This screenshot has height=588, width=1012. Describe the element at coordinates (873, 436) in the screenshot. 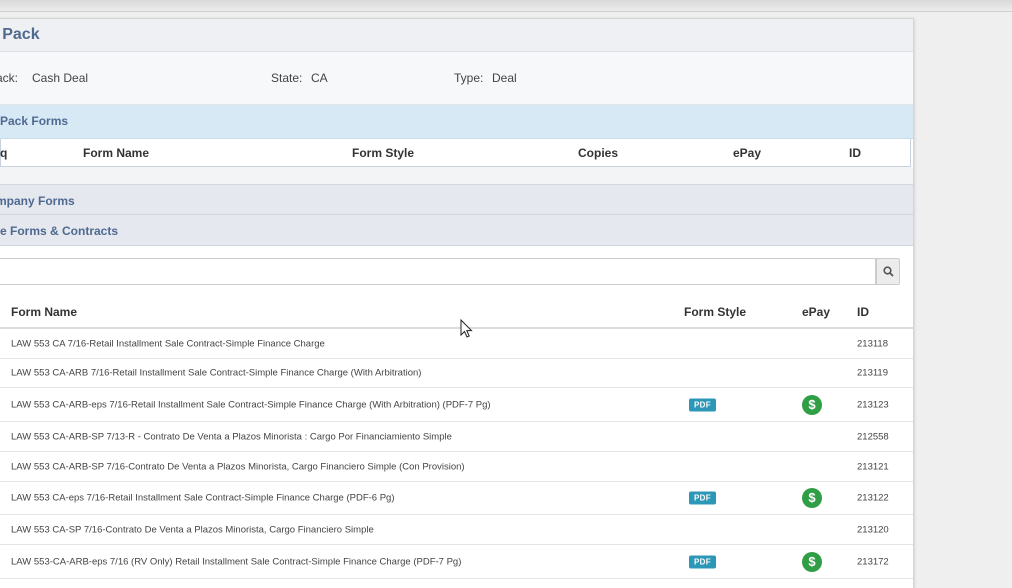

I see `form-id-cell: 212558` at that location.